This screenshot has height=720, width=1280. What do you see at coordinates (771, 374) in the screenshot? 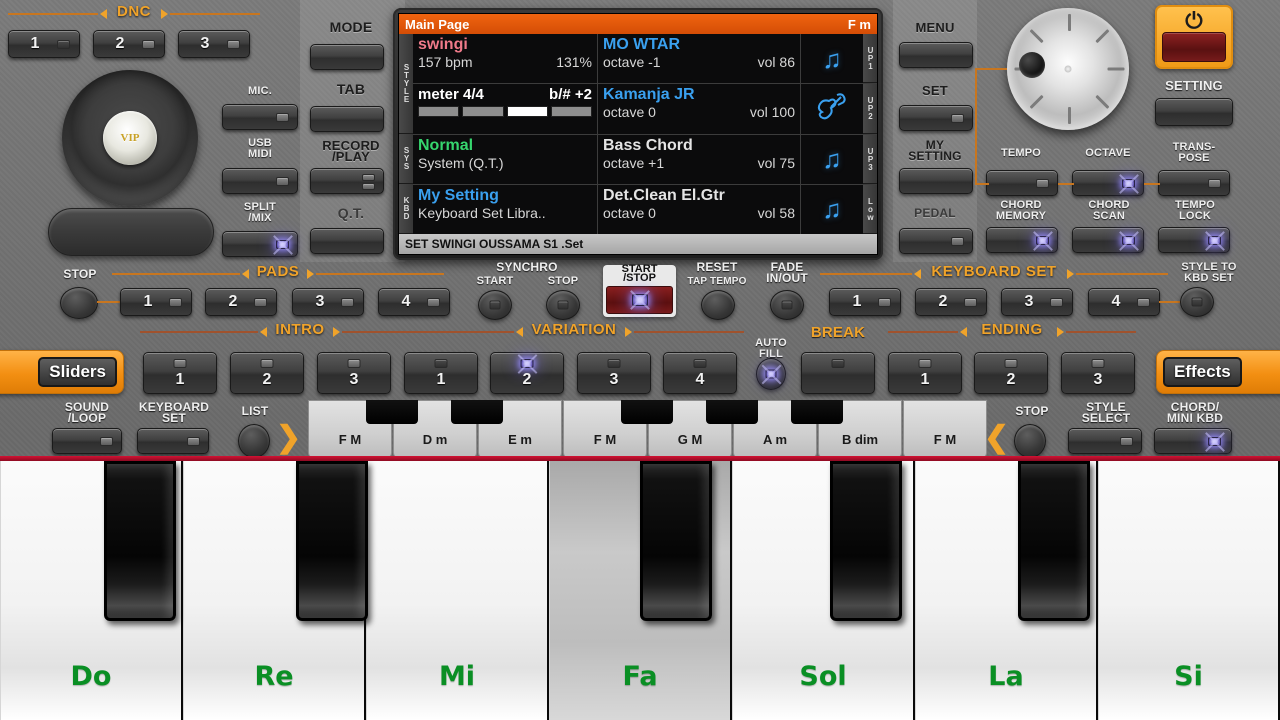
I see `auto-fill-button` at bounding box center [771, 374].